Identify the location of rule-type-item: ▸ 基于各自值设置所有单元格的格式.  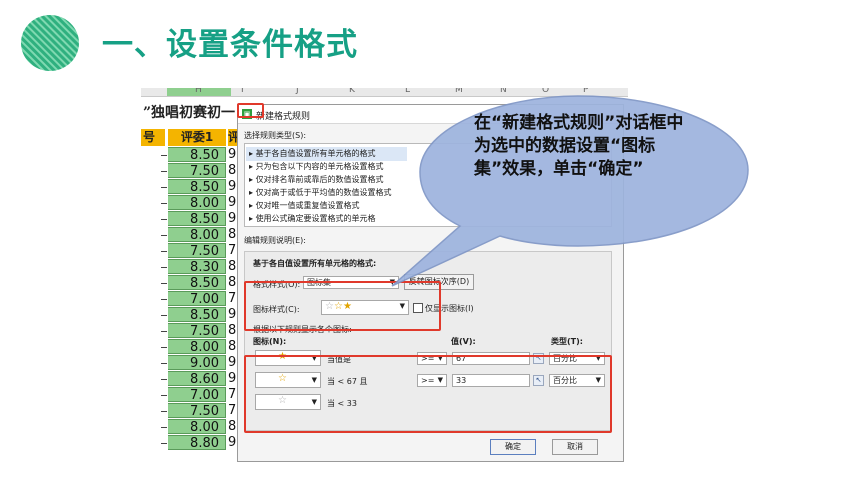
(326, 154).